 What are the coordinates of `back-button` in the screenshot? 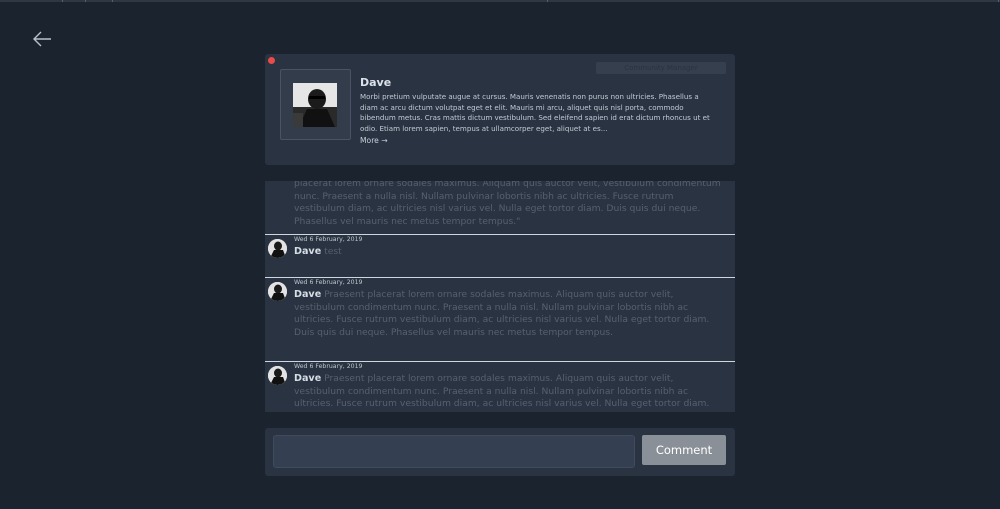 It's located at (42, 39).